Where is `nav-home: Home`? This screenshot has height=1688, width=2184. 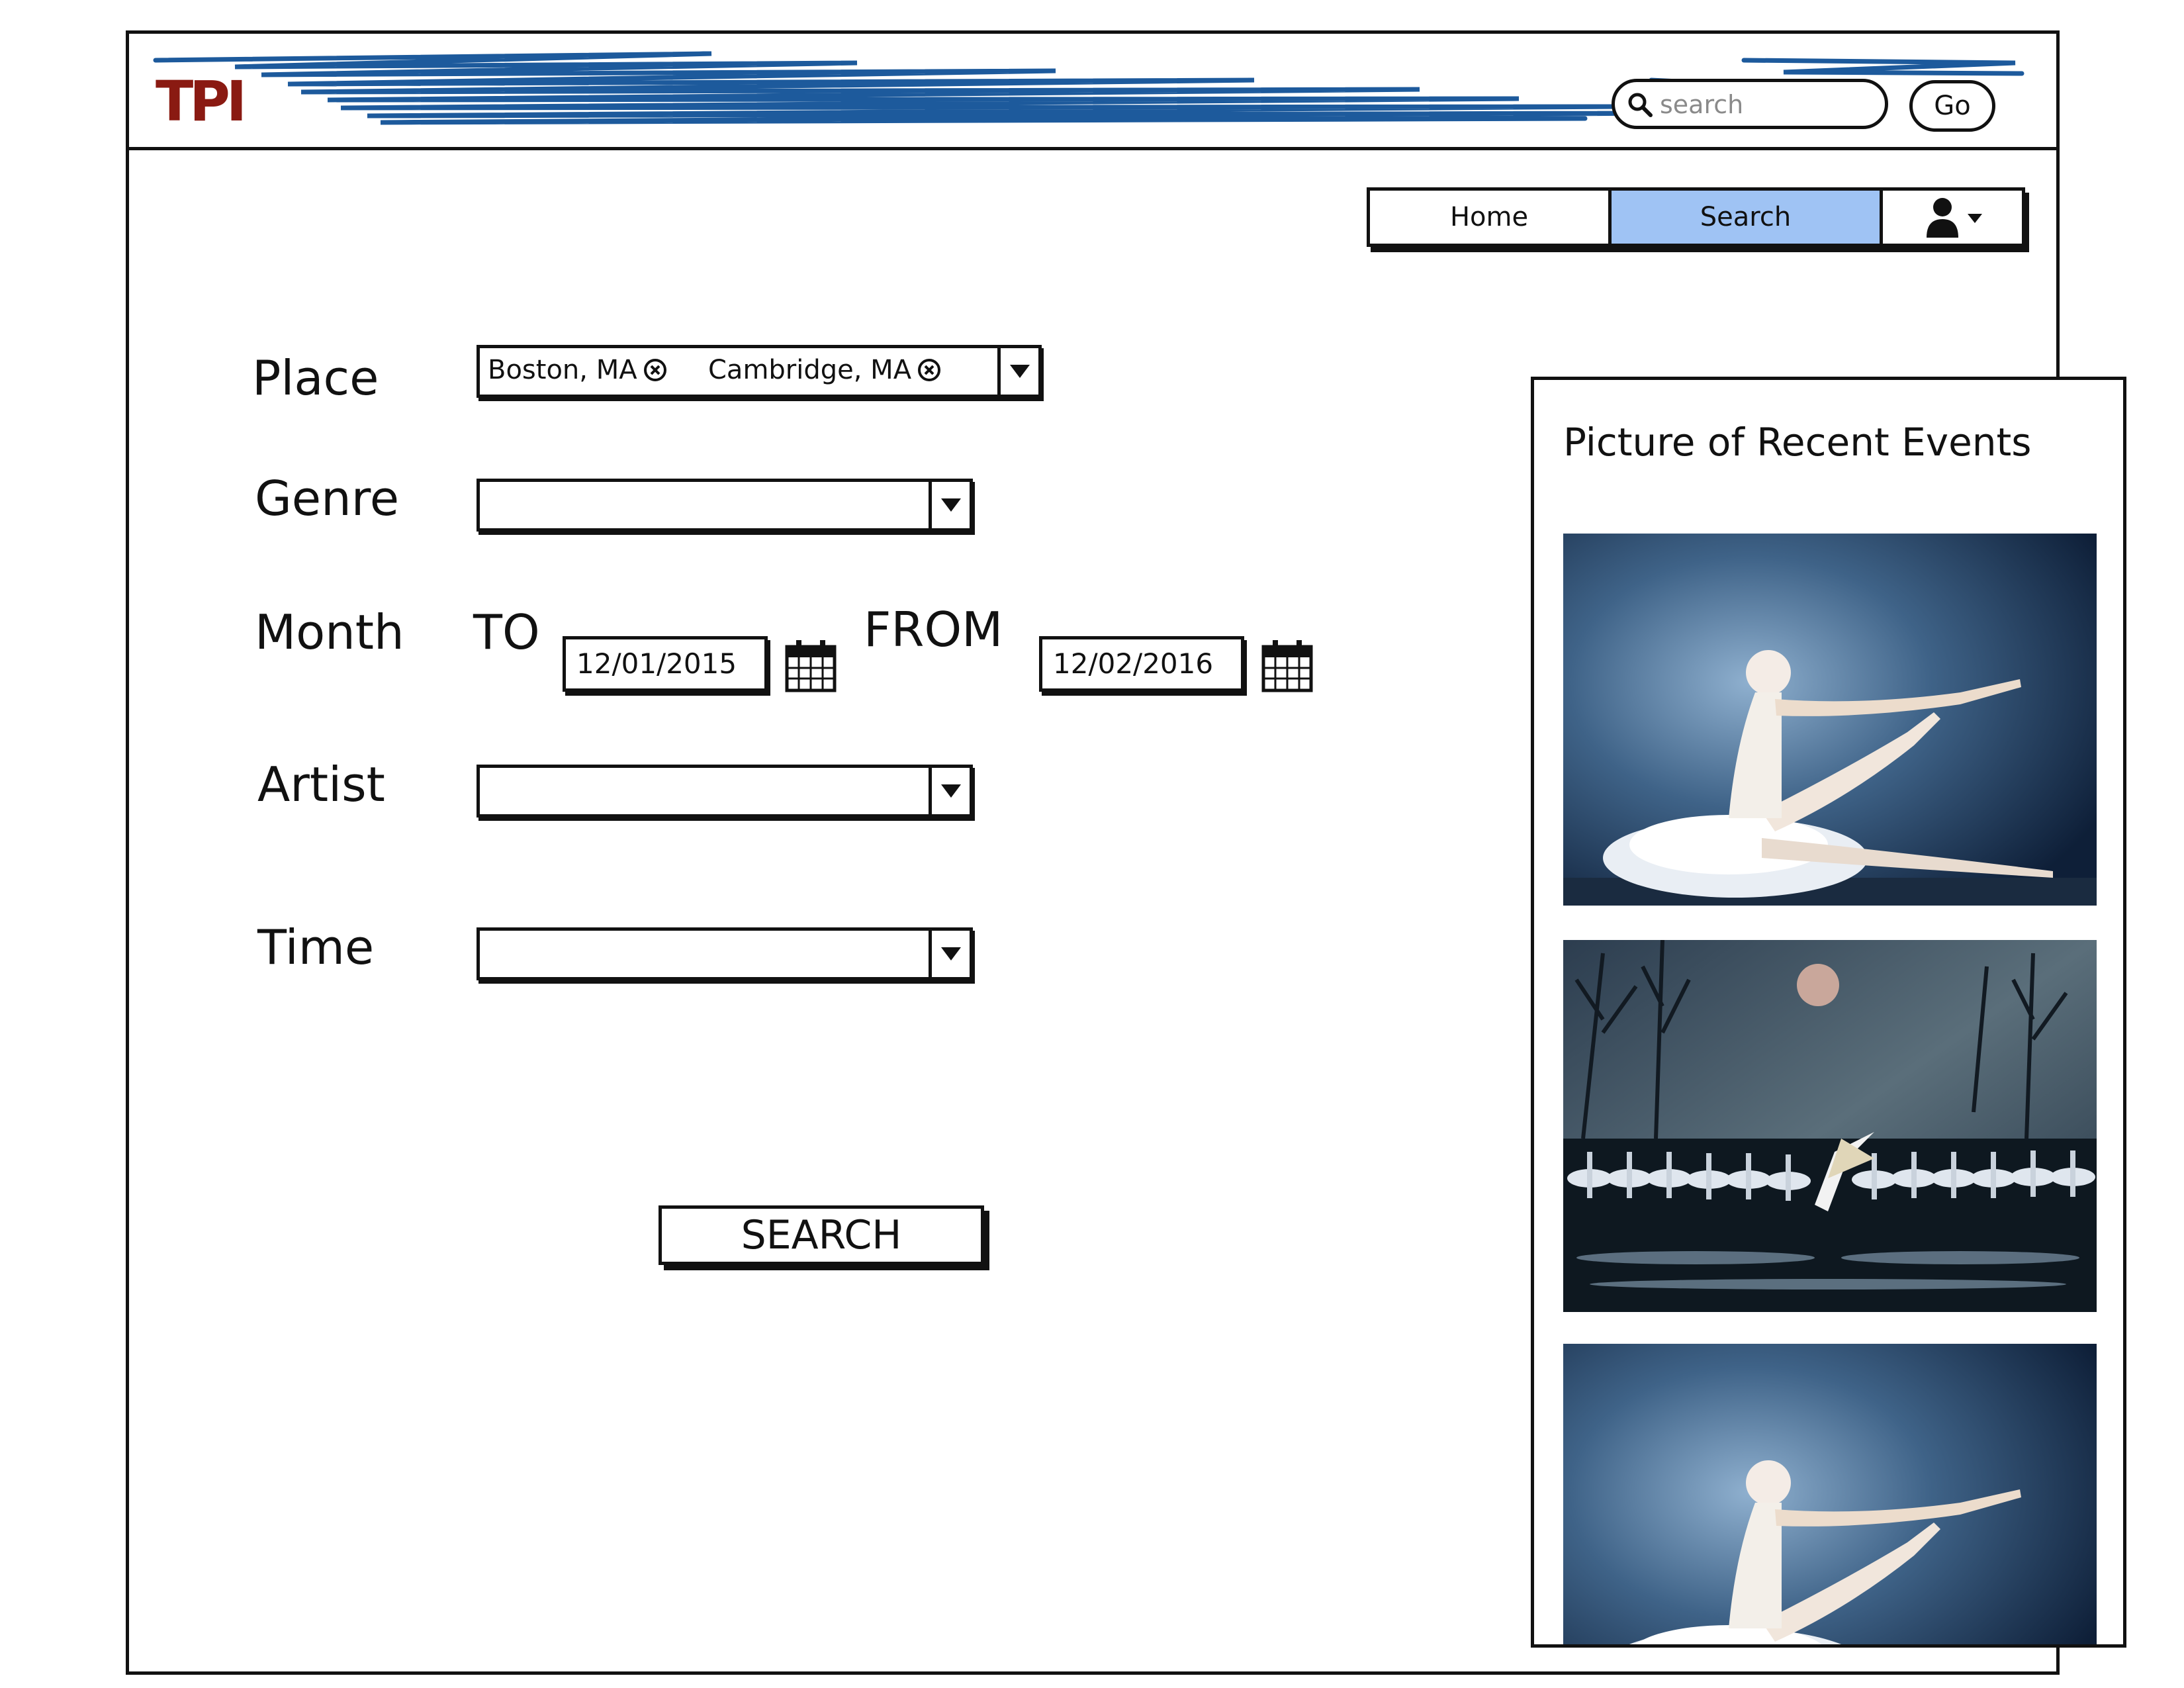 nav-home: Home is located at coordinates (1491, 217).